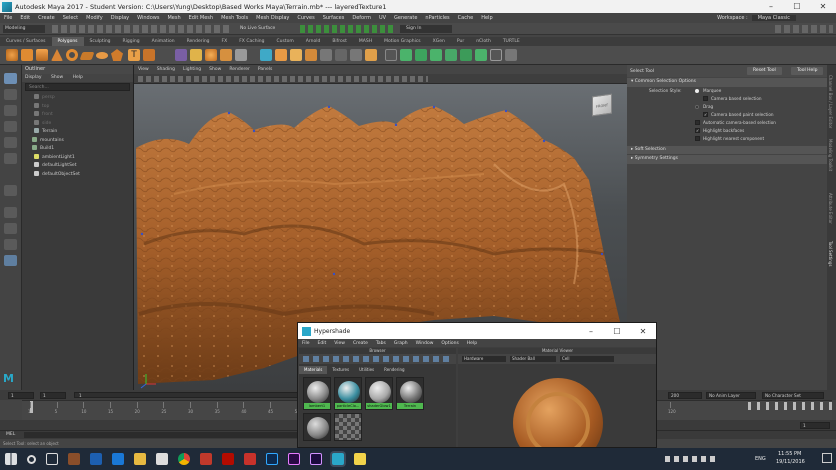 This screenshot has width=836, height=470. What do you see at coordinates (451, 55) in the screenshot?
I see `layout-uv-icon` at bounding box center [451, 55].